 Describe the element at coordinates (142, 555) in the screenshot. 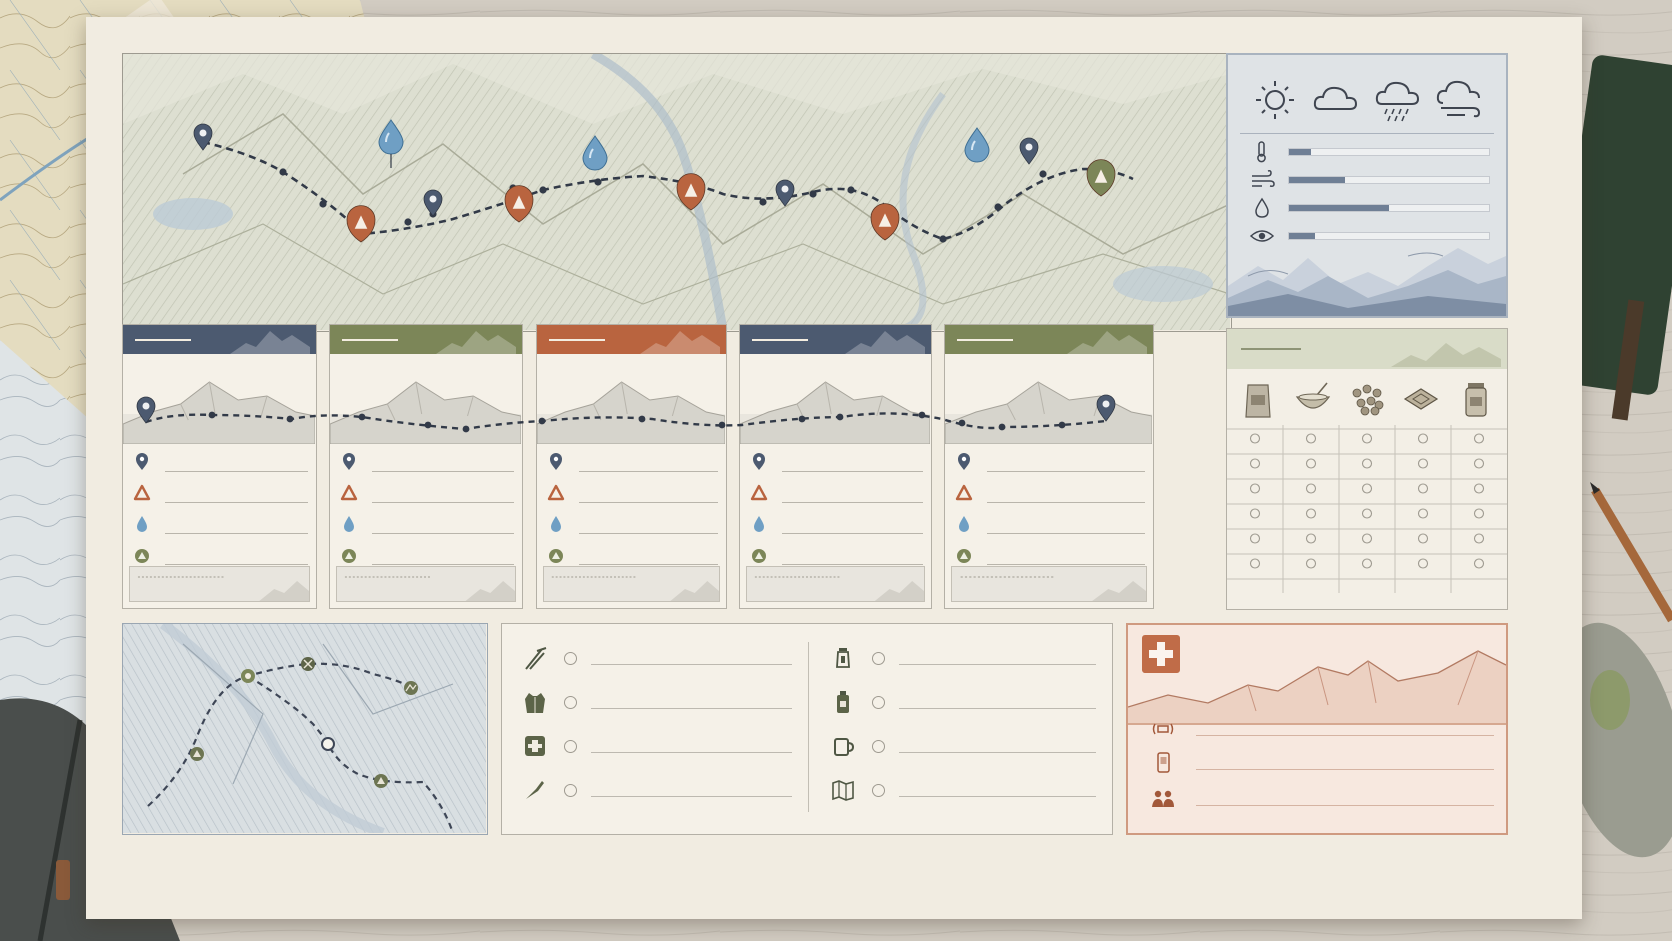

I see `terrain-icon` at that location.